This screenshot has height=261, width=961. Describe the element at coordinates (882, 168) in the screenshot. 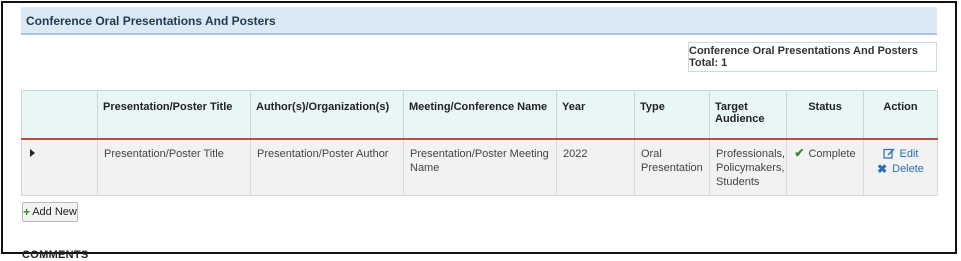

I see `x-icon: ✖` at that location.